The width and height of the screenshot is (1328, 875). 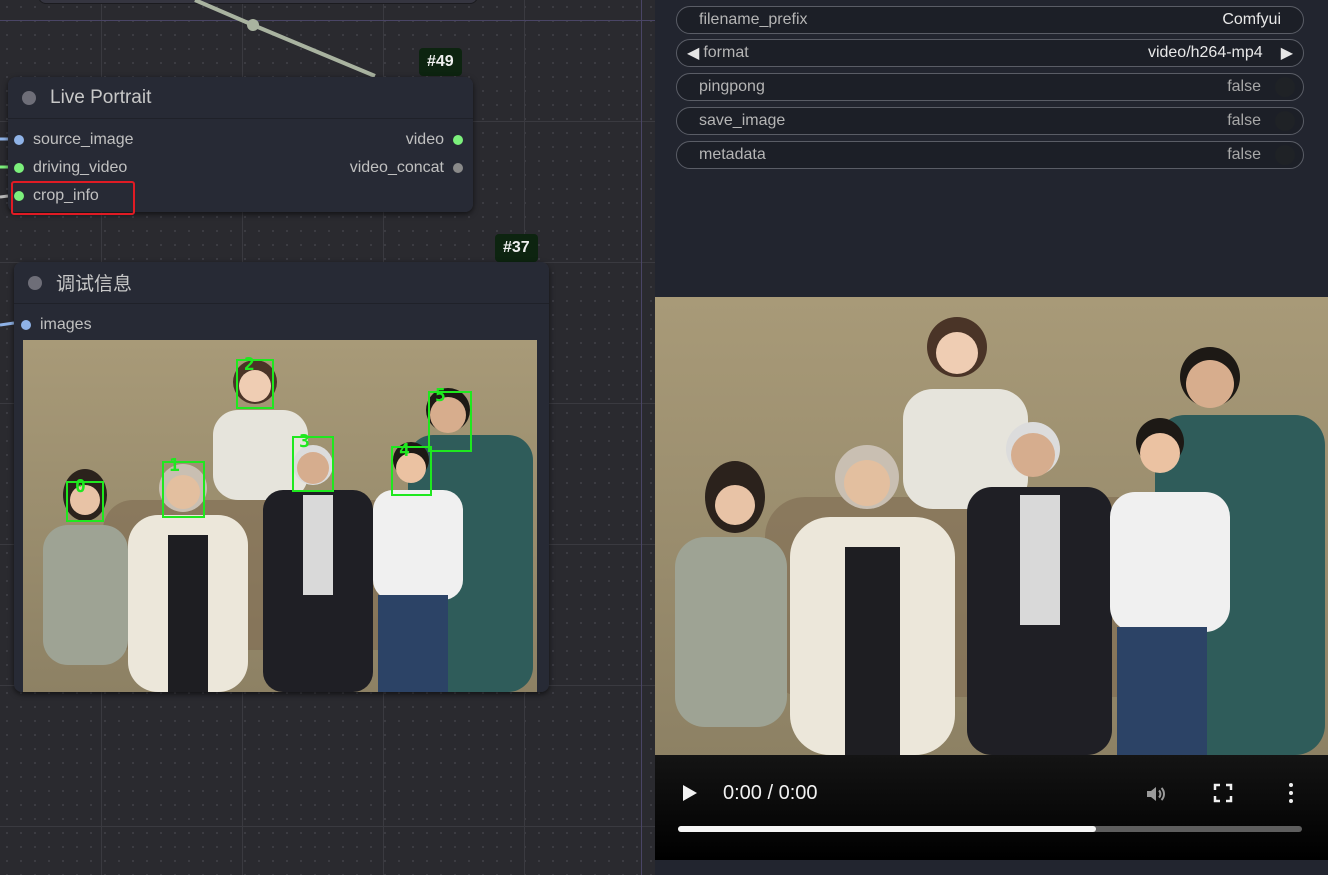 What do you see at coordinates (424, 139) in the screenshot?
I see `slot-label: video` at bounding box center [424, 139].